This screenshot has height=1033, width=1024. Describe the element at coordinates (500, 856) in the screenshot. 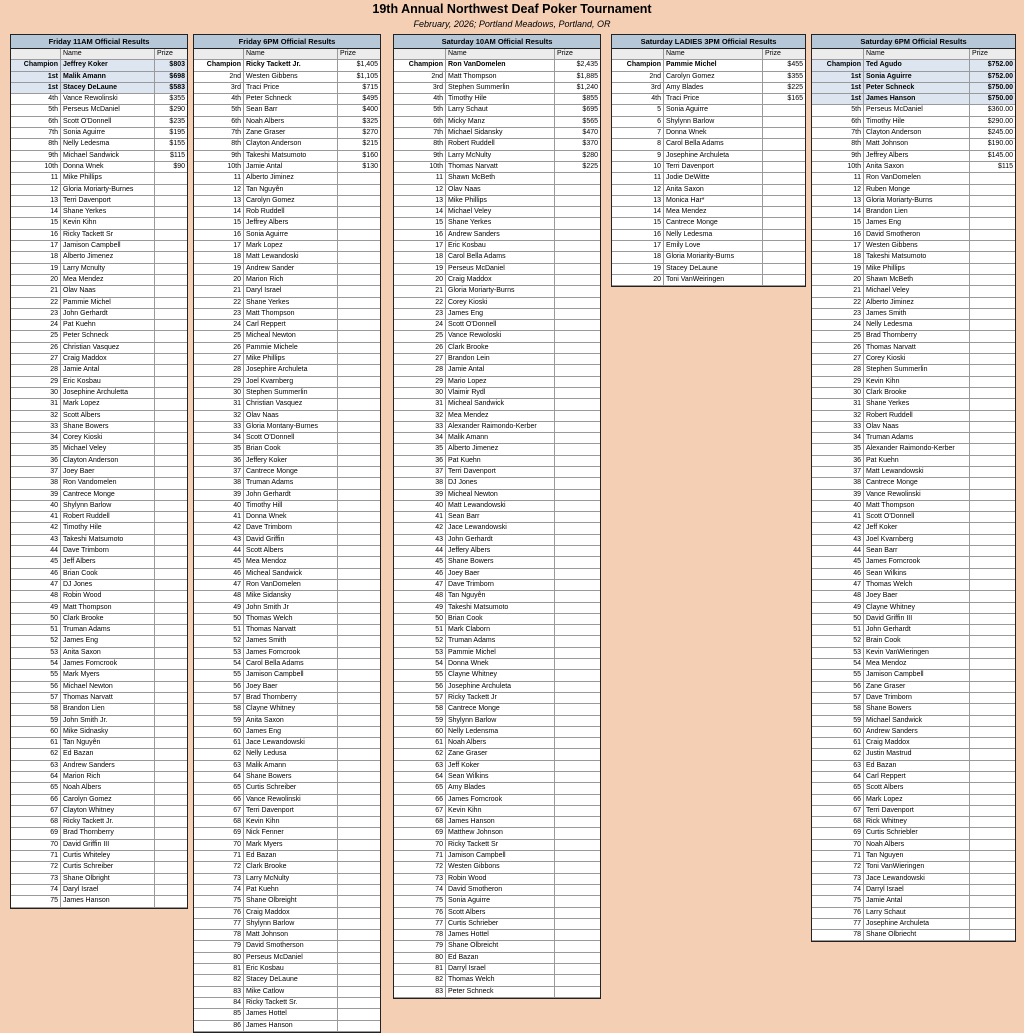

I see `player-name: Jamison Campbell` at that location.